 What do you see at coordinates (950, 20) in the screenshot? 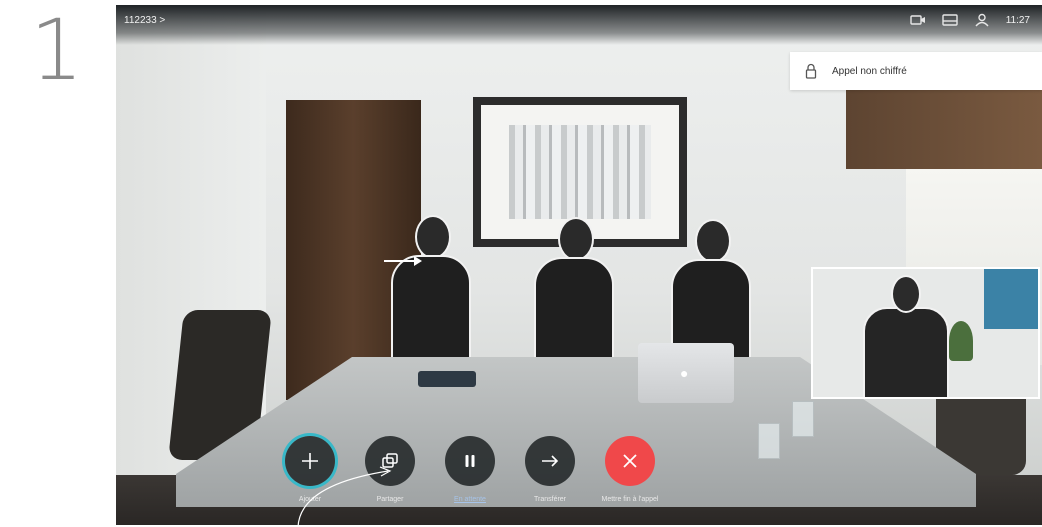
I see `display-icon` at bounding box center [950, 20].